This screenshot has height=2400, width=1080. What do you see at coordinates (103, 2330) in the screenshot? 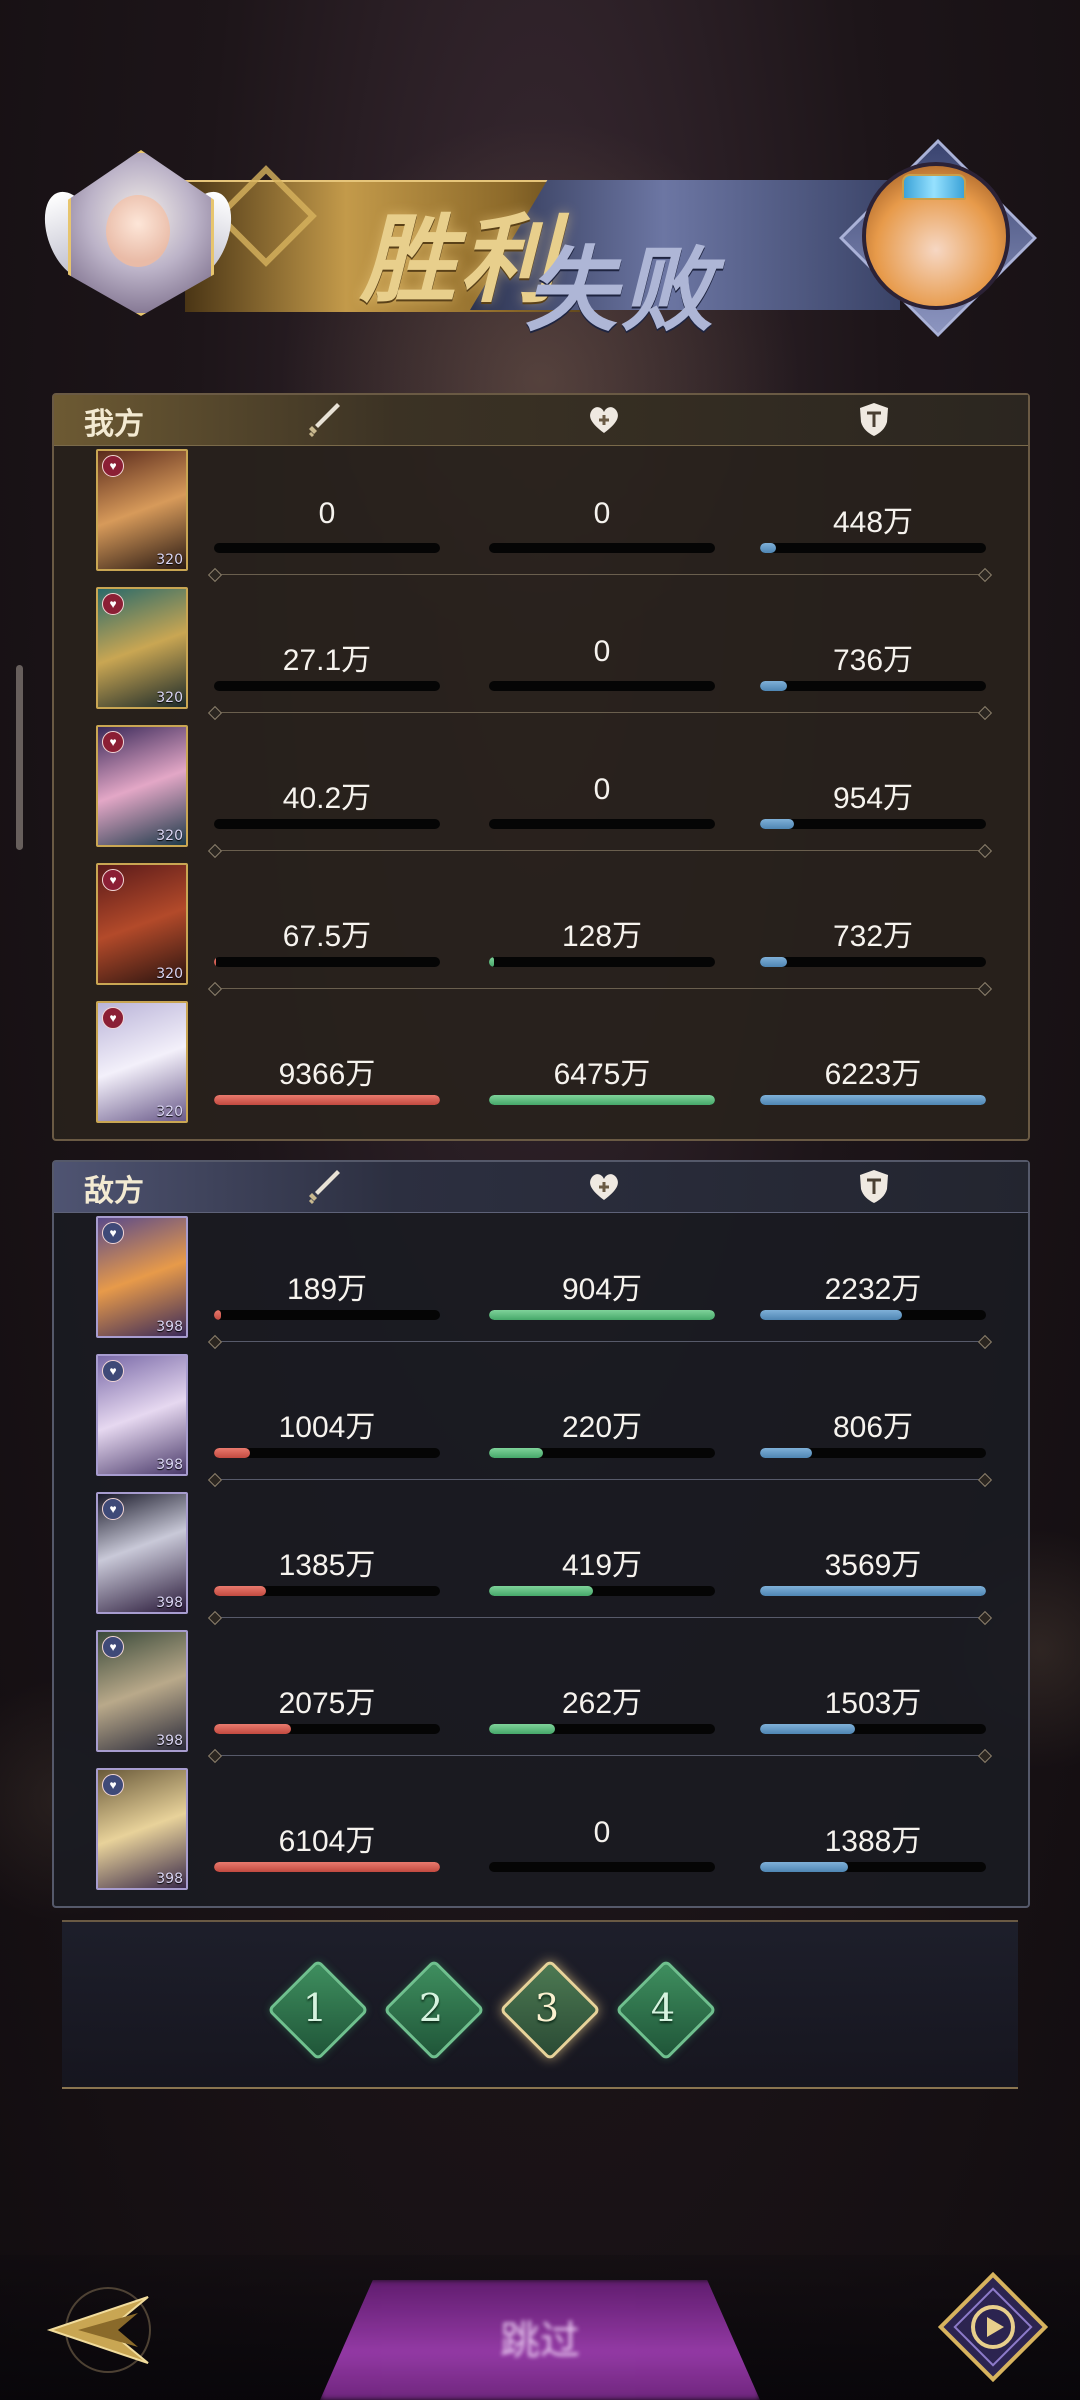
I see `back-button` at bounding box center [103, 2330].